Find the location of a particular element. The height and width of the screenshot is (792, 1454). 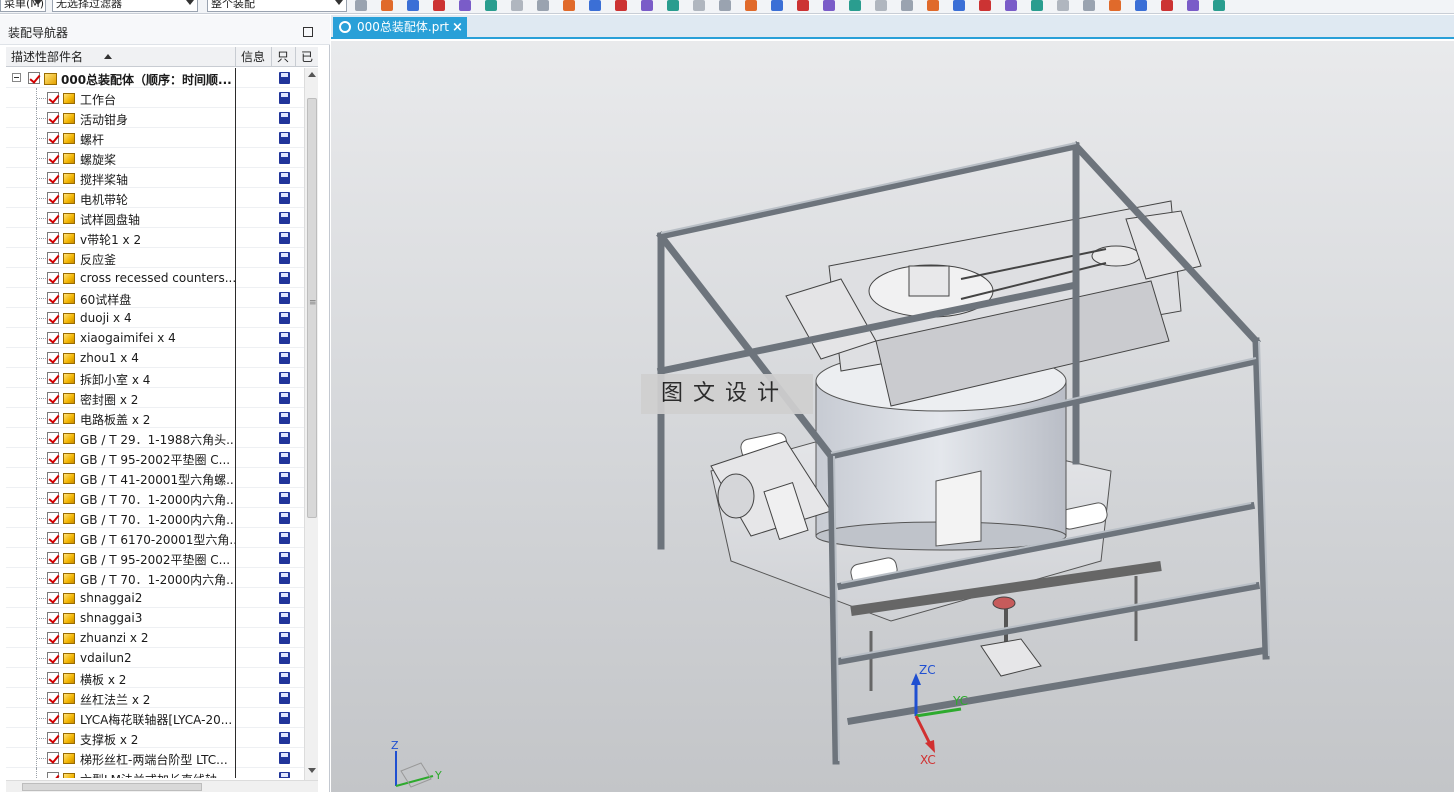

tree-row: xiaogaimifei x 4 is located at coordinates (155, 338).